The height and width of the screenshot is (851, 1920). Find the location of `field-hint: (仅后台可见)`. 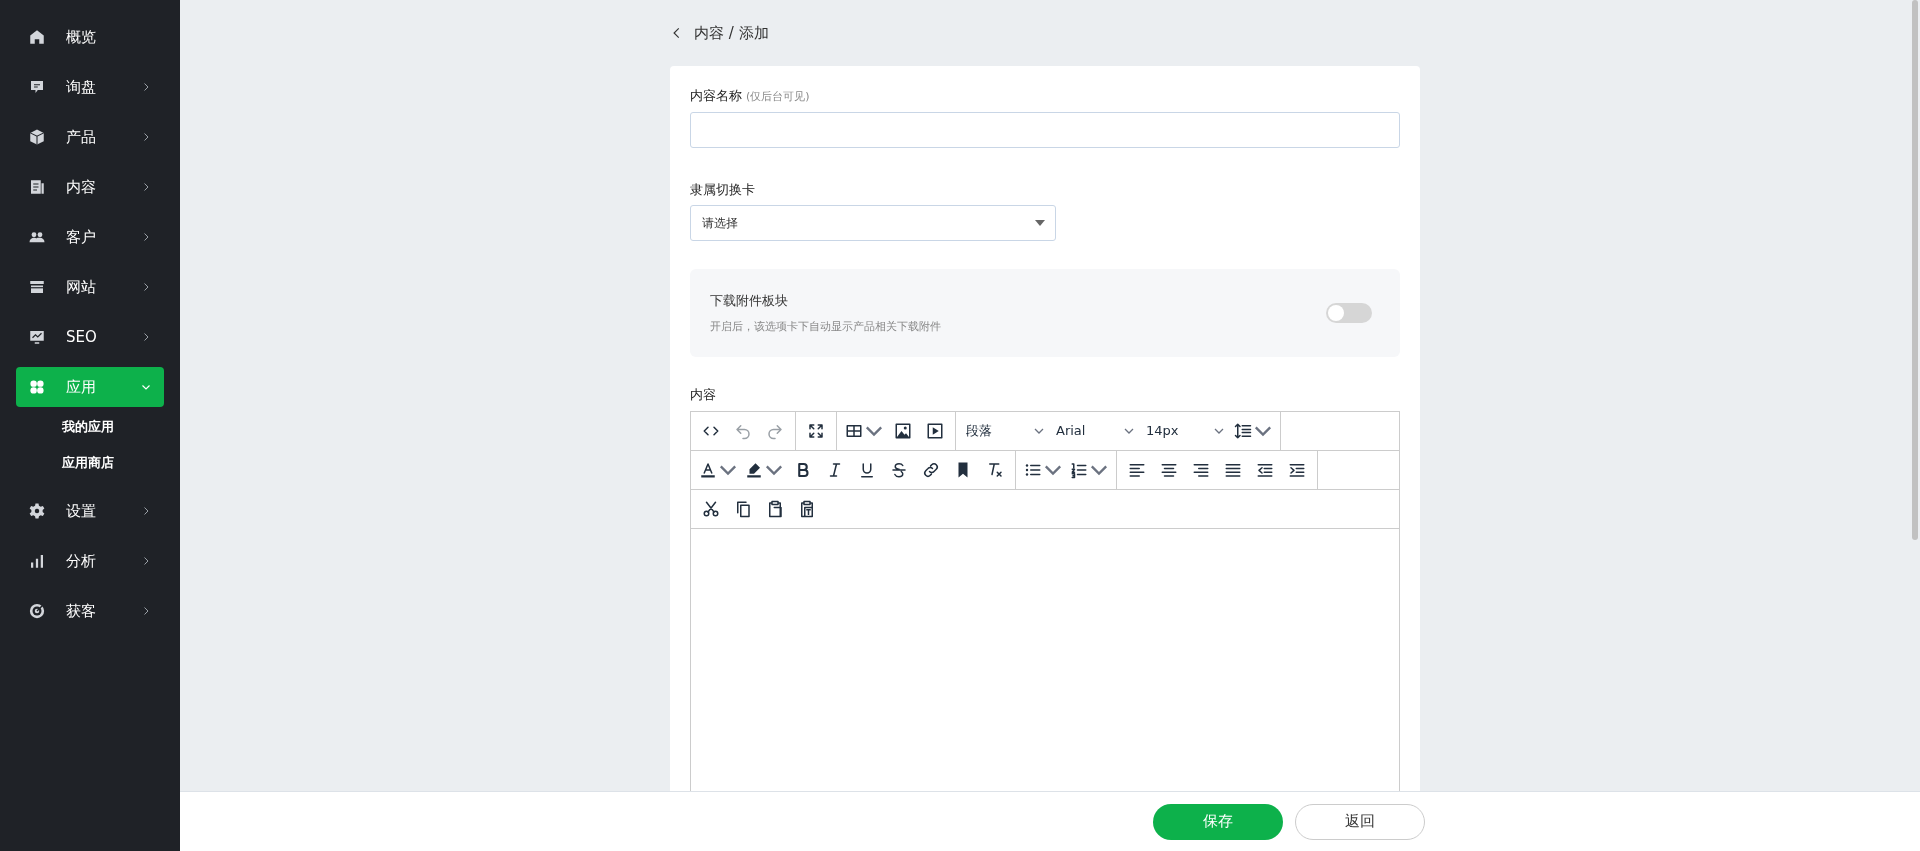

field-hint: (仅后台可见) is located at coordinates (778, 96).